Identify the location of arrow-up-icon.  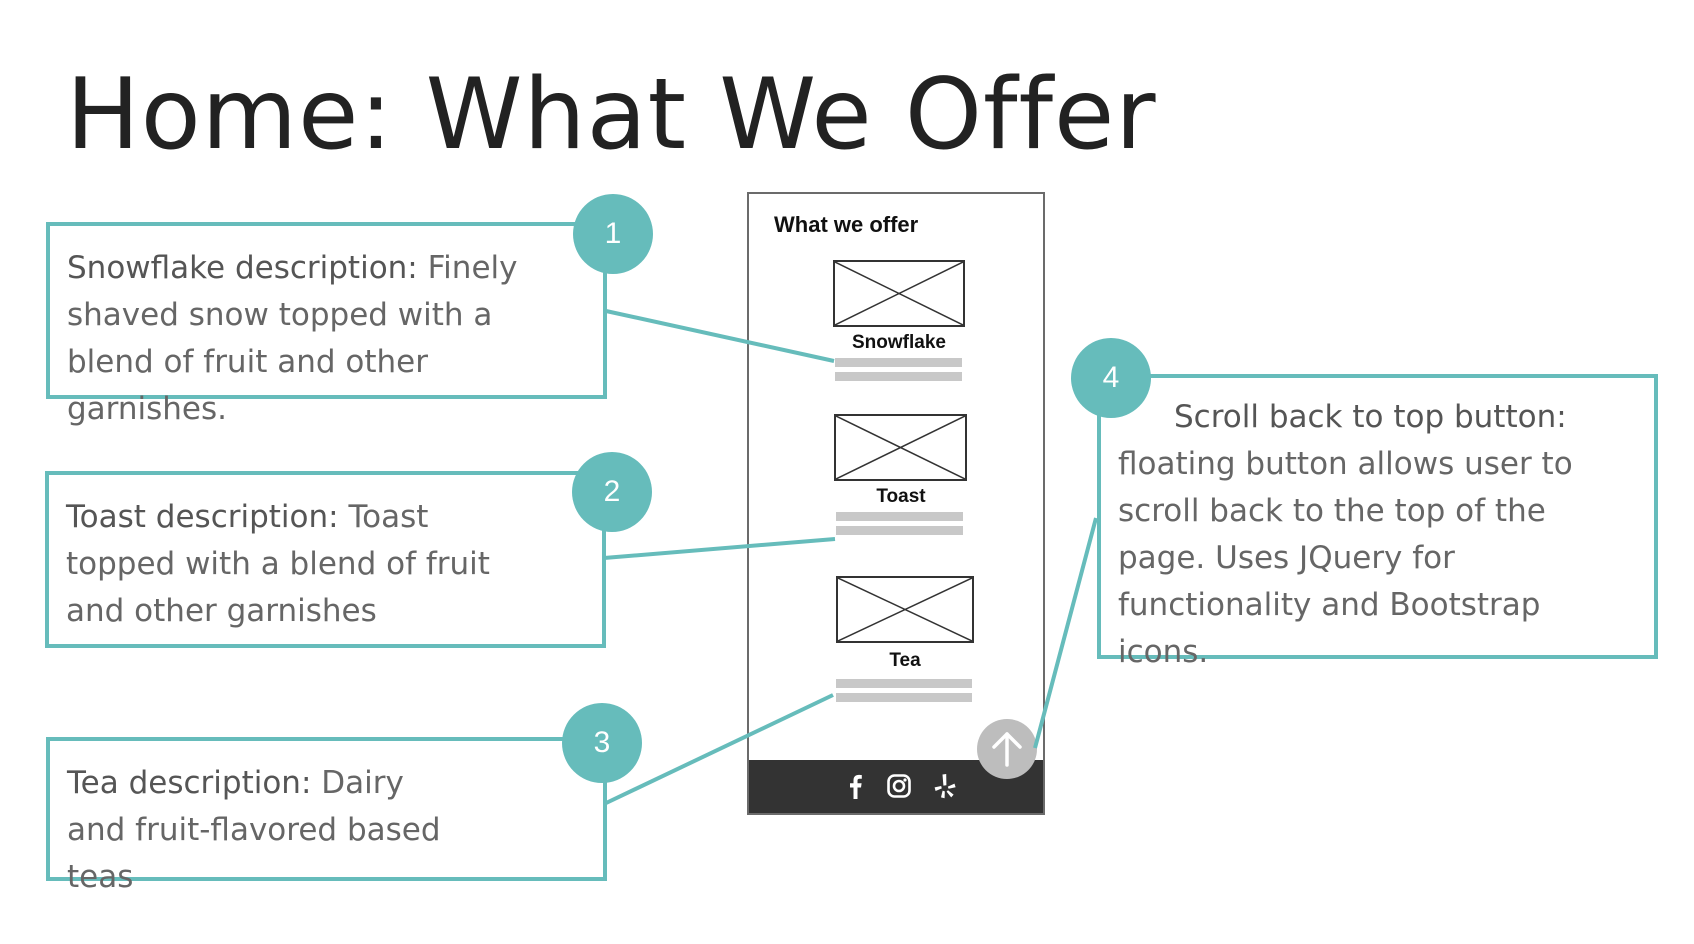
(1007, 749).